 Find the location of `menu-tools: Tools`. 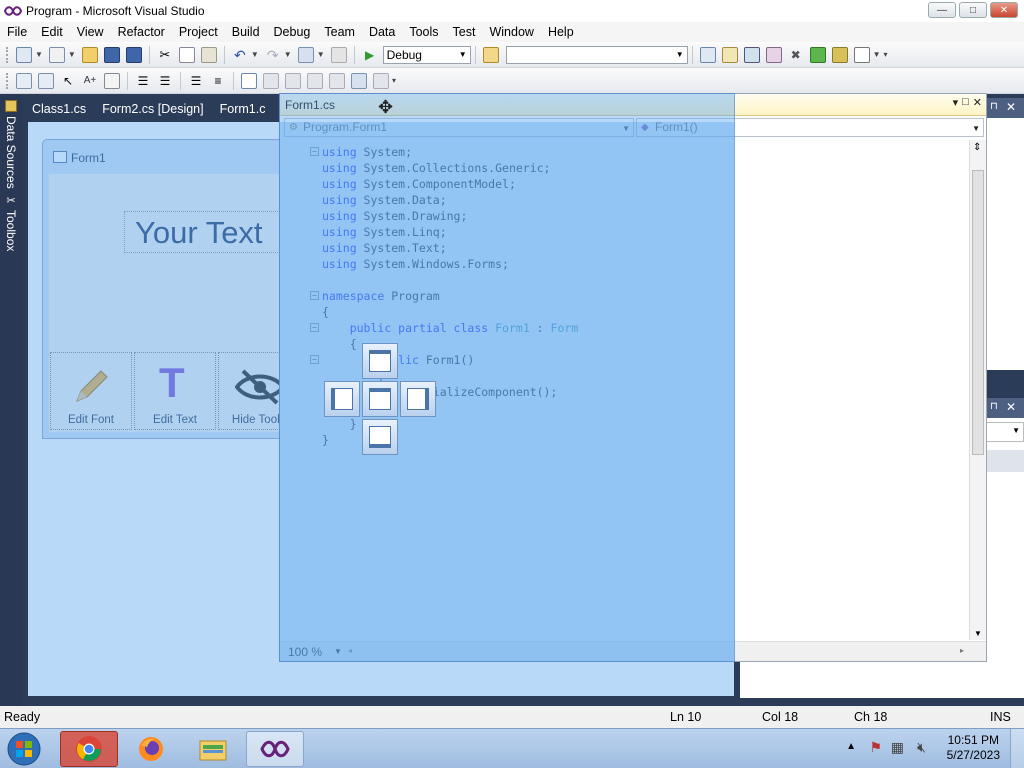

menu-tools: Tools is located at coordinates (423, 32).